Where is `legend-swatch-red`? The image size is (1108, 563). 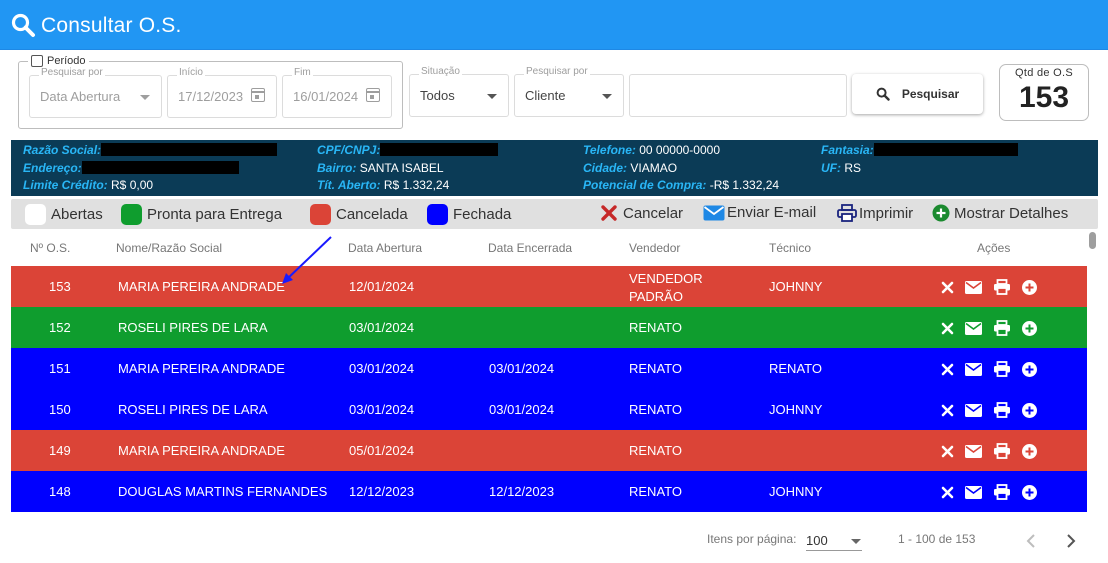
legend-swatch-red is located at coordinates (320, 214).